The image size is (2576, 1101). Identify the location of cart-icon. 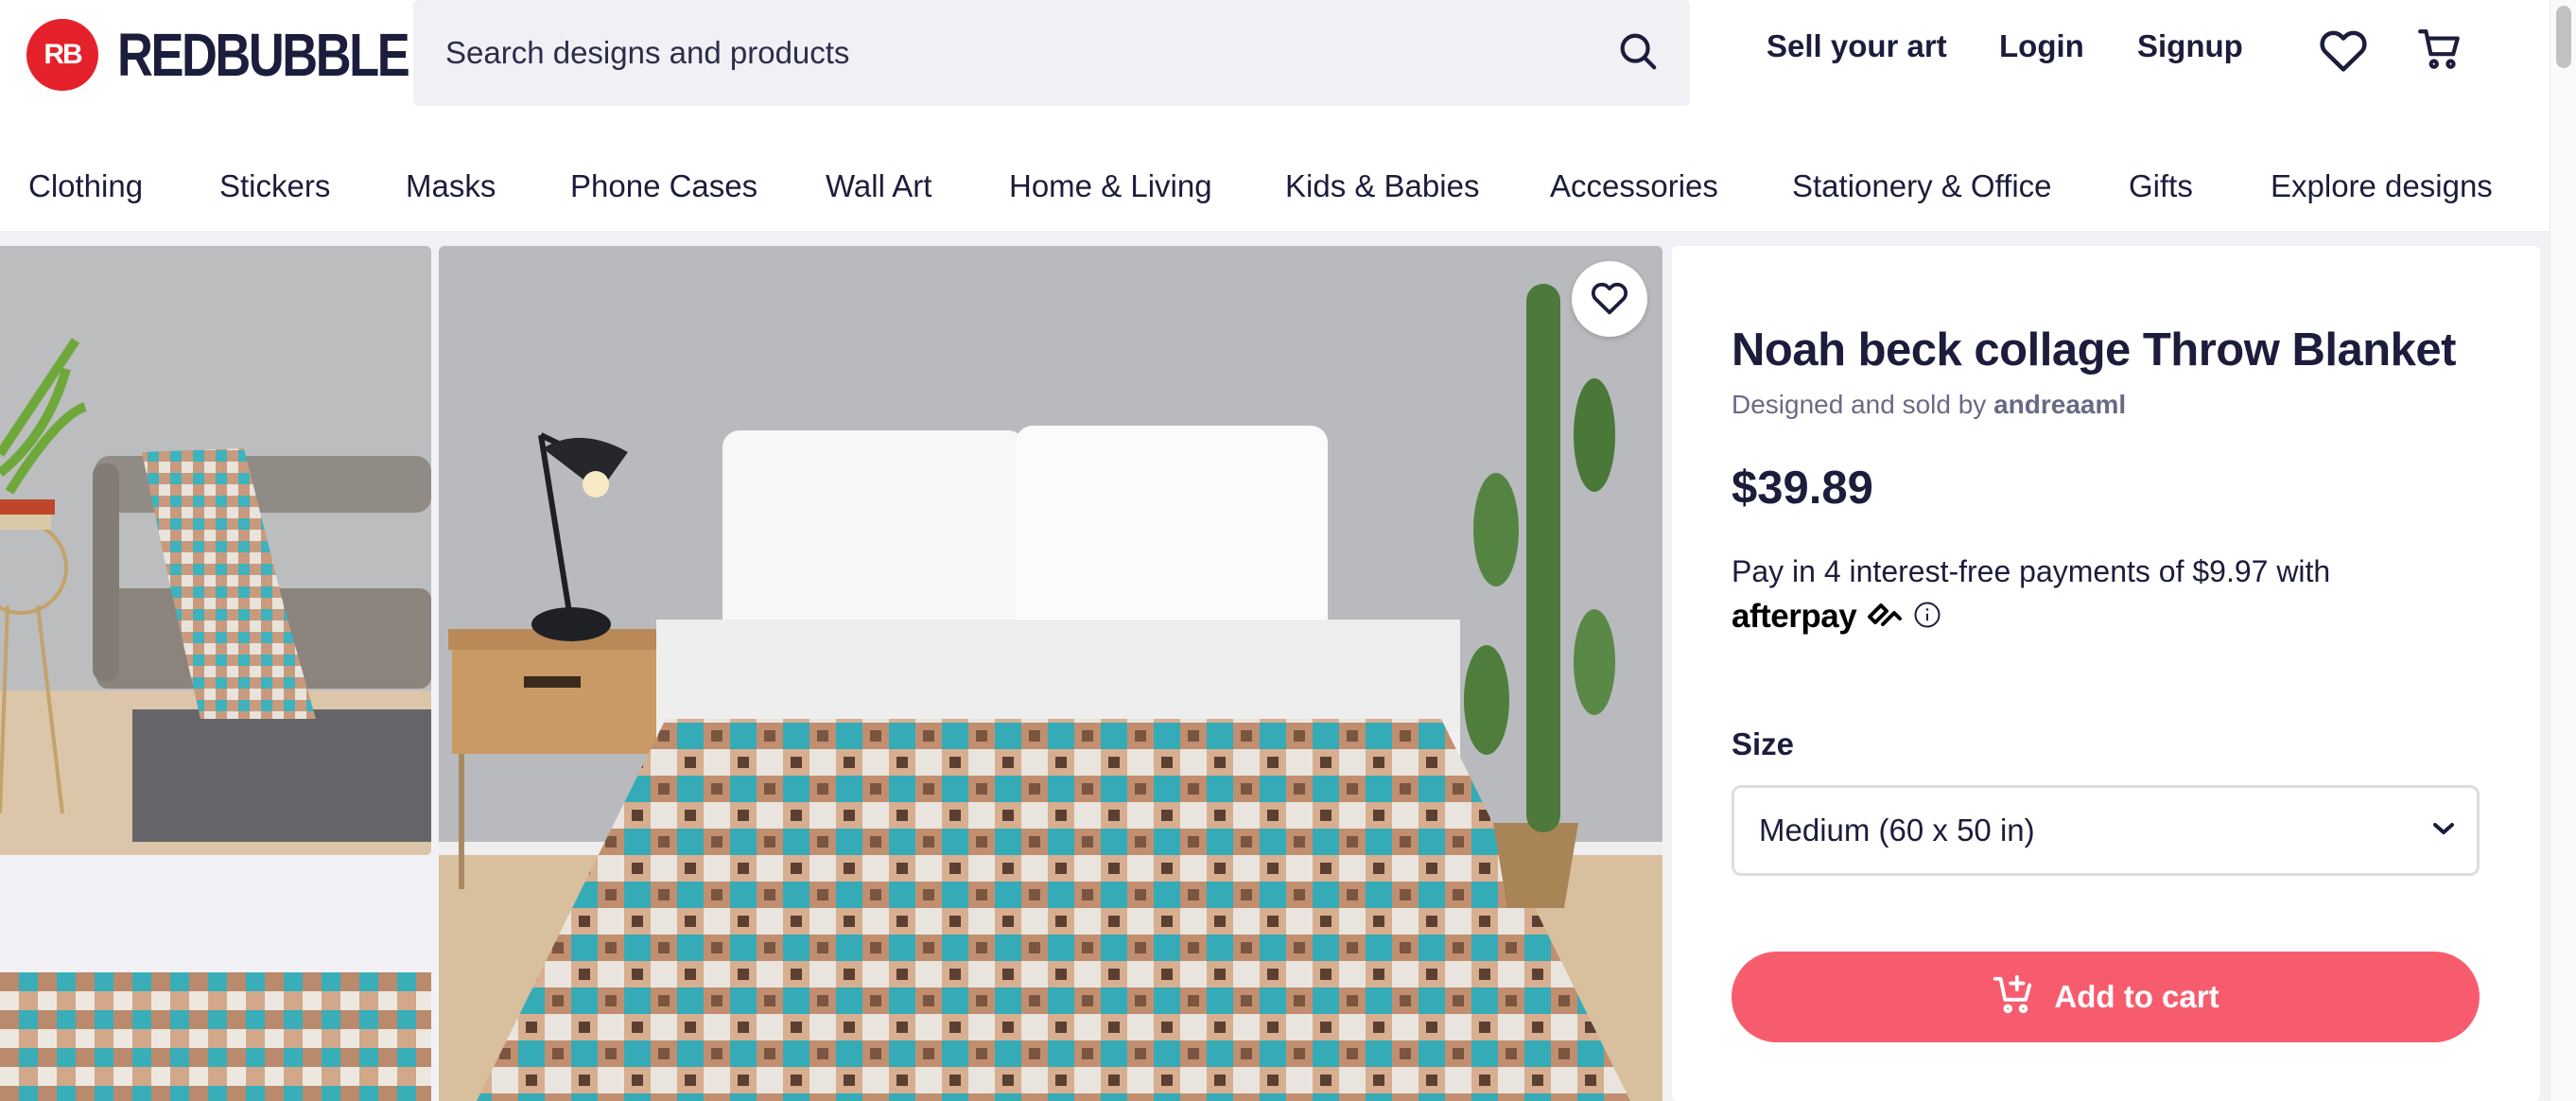
(2439, 52).